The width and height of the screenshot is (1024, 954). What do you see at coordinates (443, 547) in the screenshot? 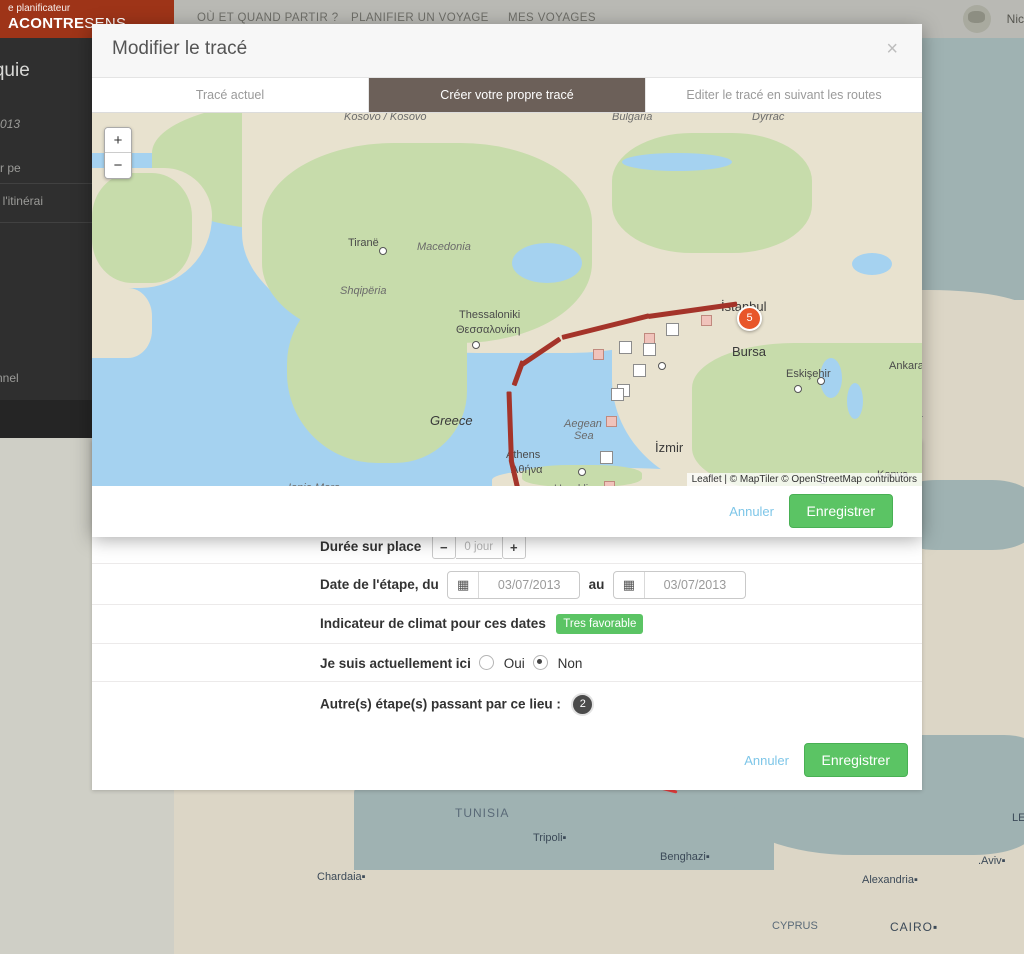
I see `duration-decrement-button: −` at bounding box center [443, 547].